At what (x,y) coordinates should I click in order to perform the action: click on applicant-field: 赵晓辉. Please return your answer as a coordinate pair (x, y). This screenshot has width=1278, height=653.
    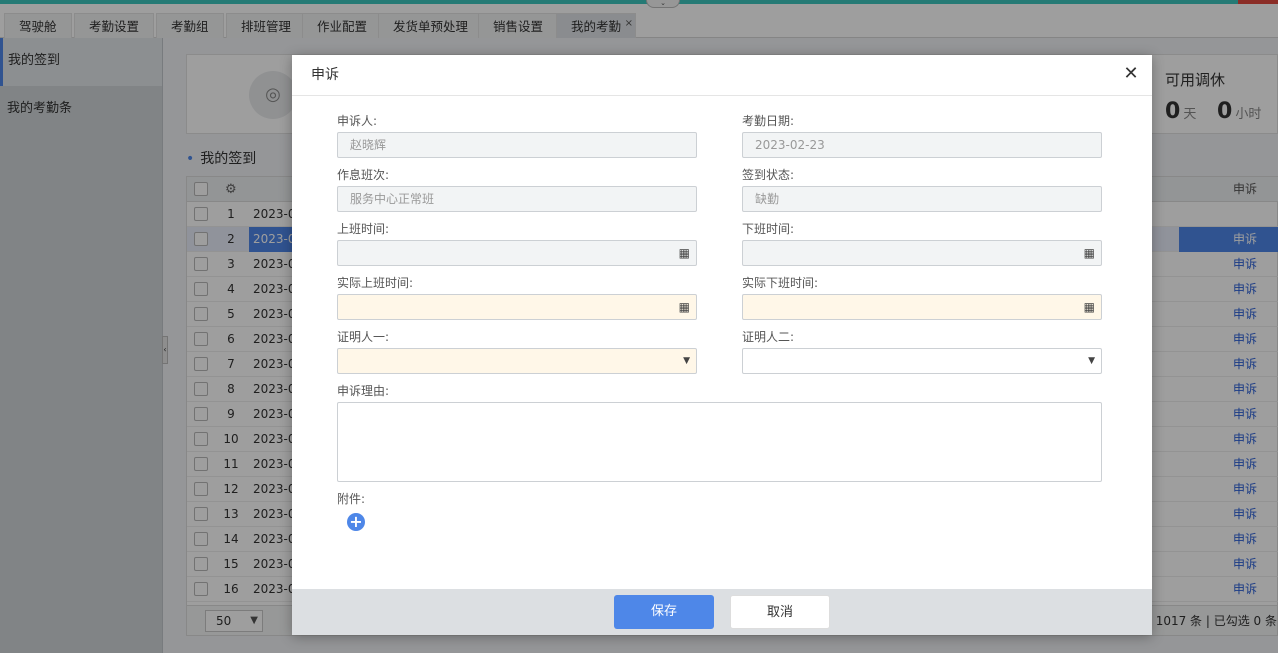
    Looking at the image, I should click on (517, 145).